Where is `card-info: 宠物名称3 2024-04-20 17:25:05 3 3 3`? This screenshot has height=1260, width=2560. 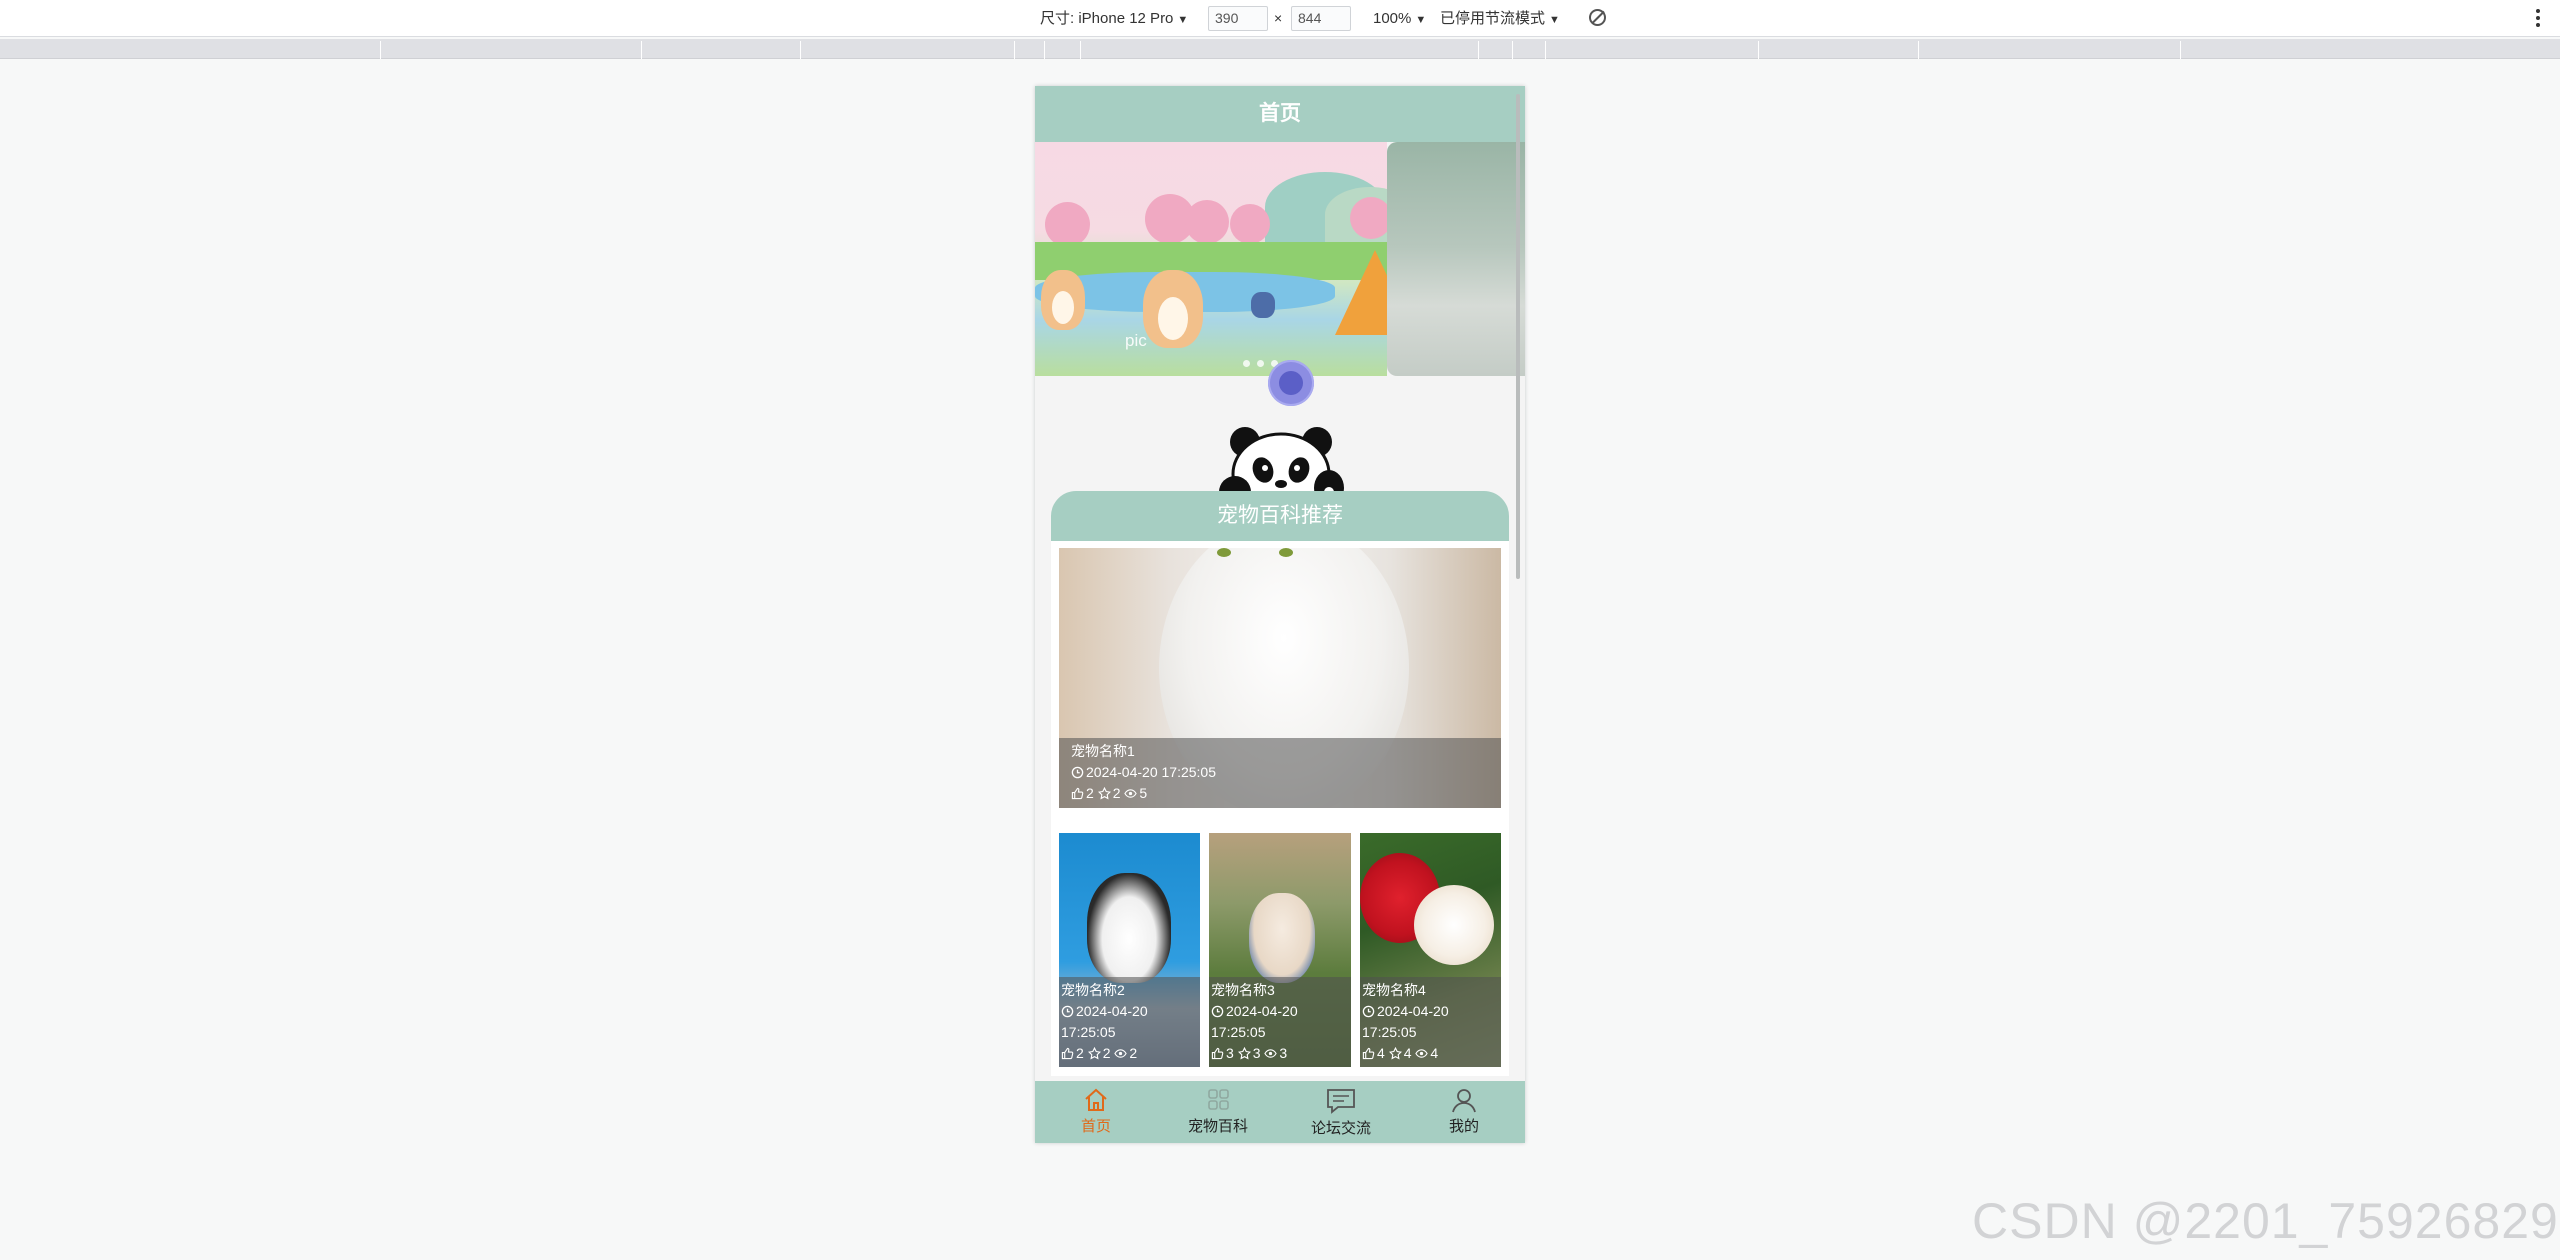
card-info: 宠物名称3 2024-04-20 17:25:05 3 3 3 is located at coordinates (1280, 1022).